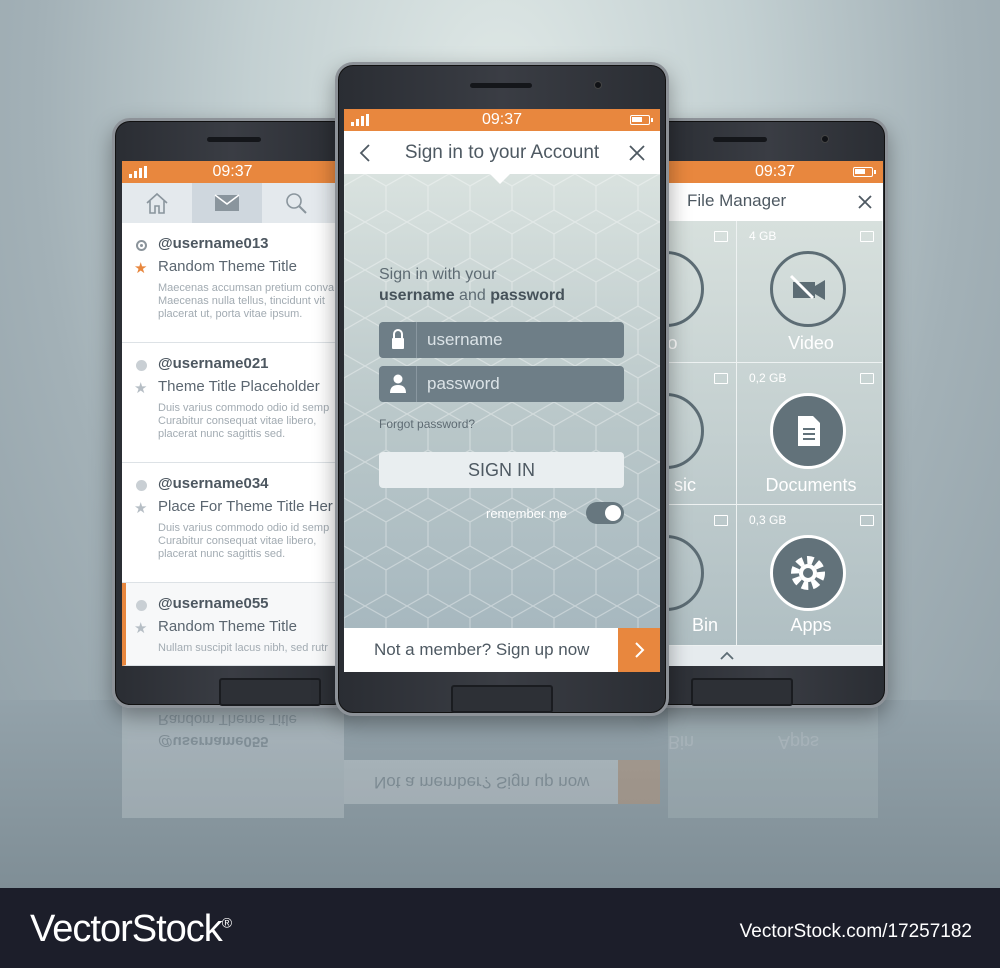  I want to click on message-subject: Theme Title Placeholder, so click(239, 386).